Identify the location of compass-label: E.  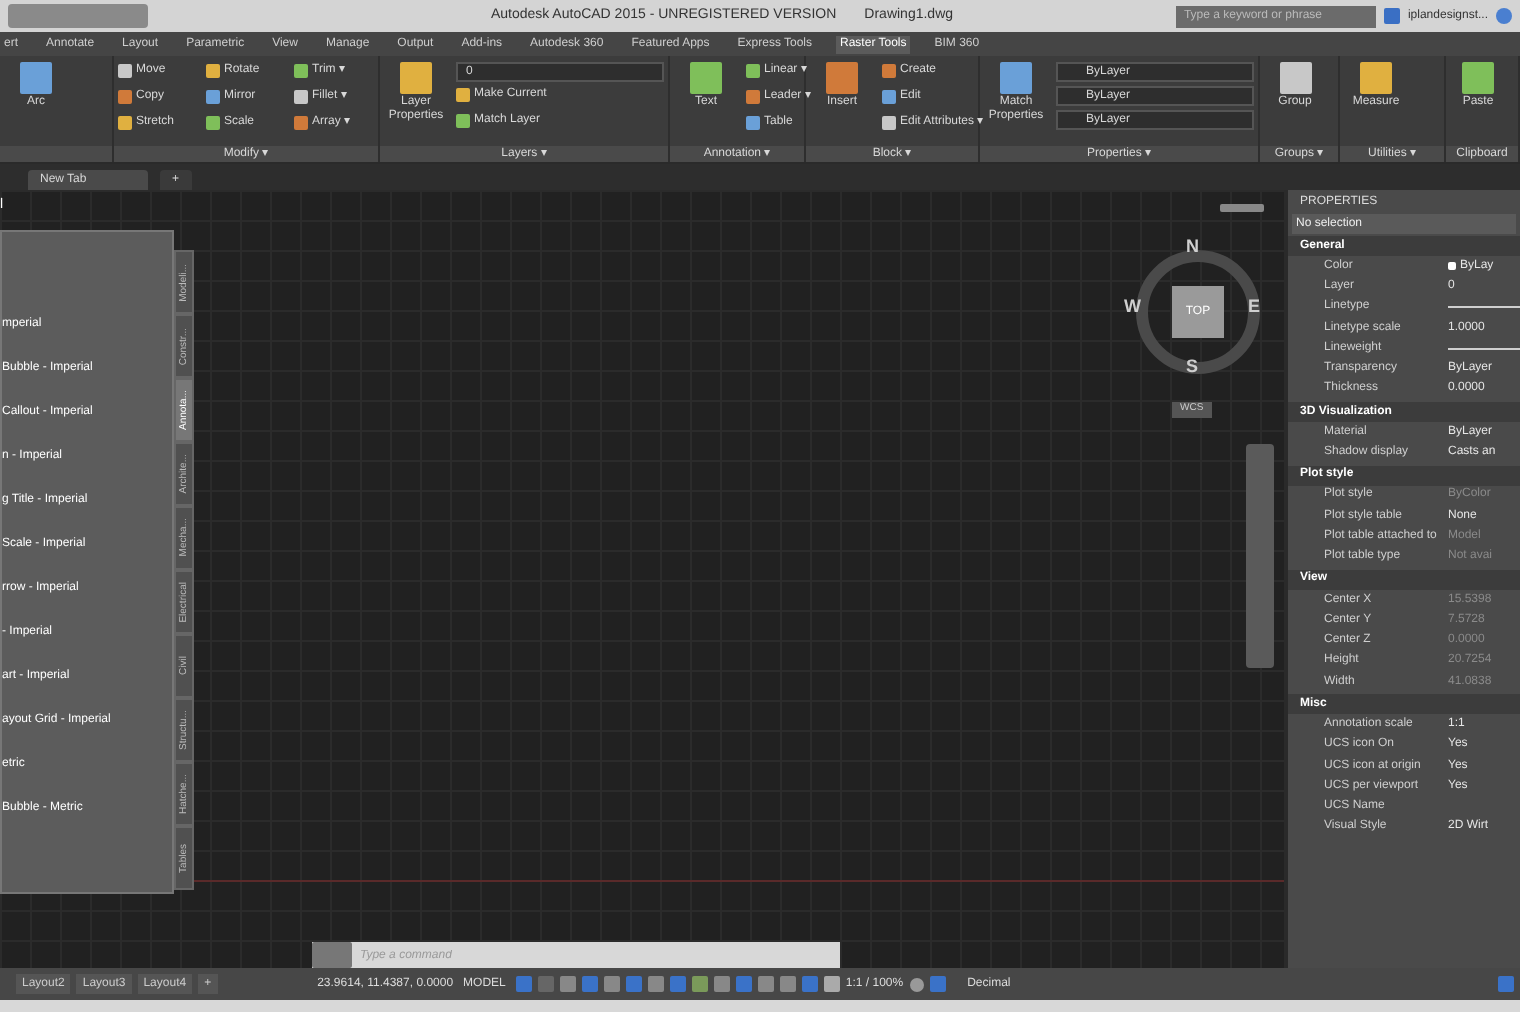
(1254, 307).